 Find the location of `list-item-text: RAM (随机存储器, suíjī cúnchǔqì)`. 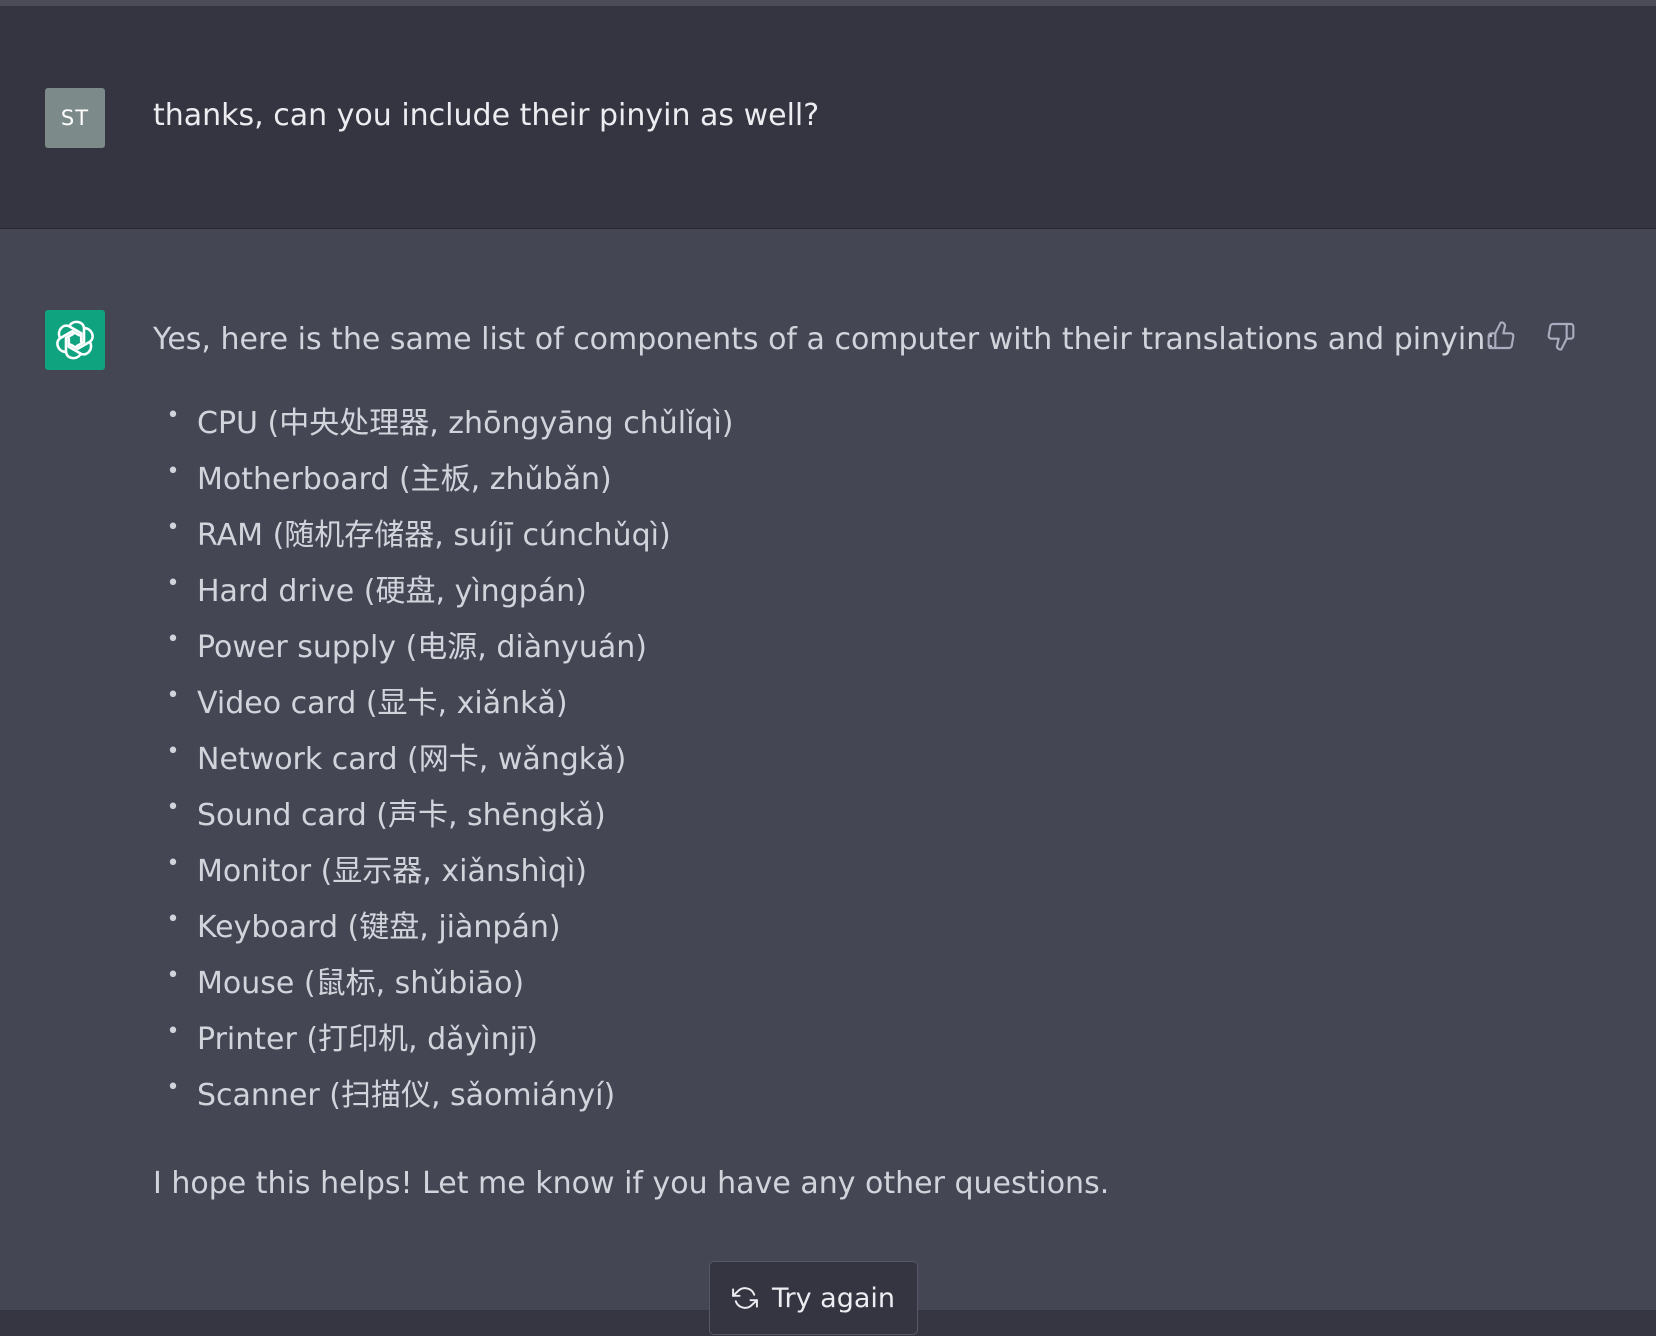

list-item-text: RAM (随机存储器, suíjī cúnchǔqì) is located at coordinates (434, 535).